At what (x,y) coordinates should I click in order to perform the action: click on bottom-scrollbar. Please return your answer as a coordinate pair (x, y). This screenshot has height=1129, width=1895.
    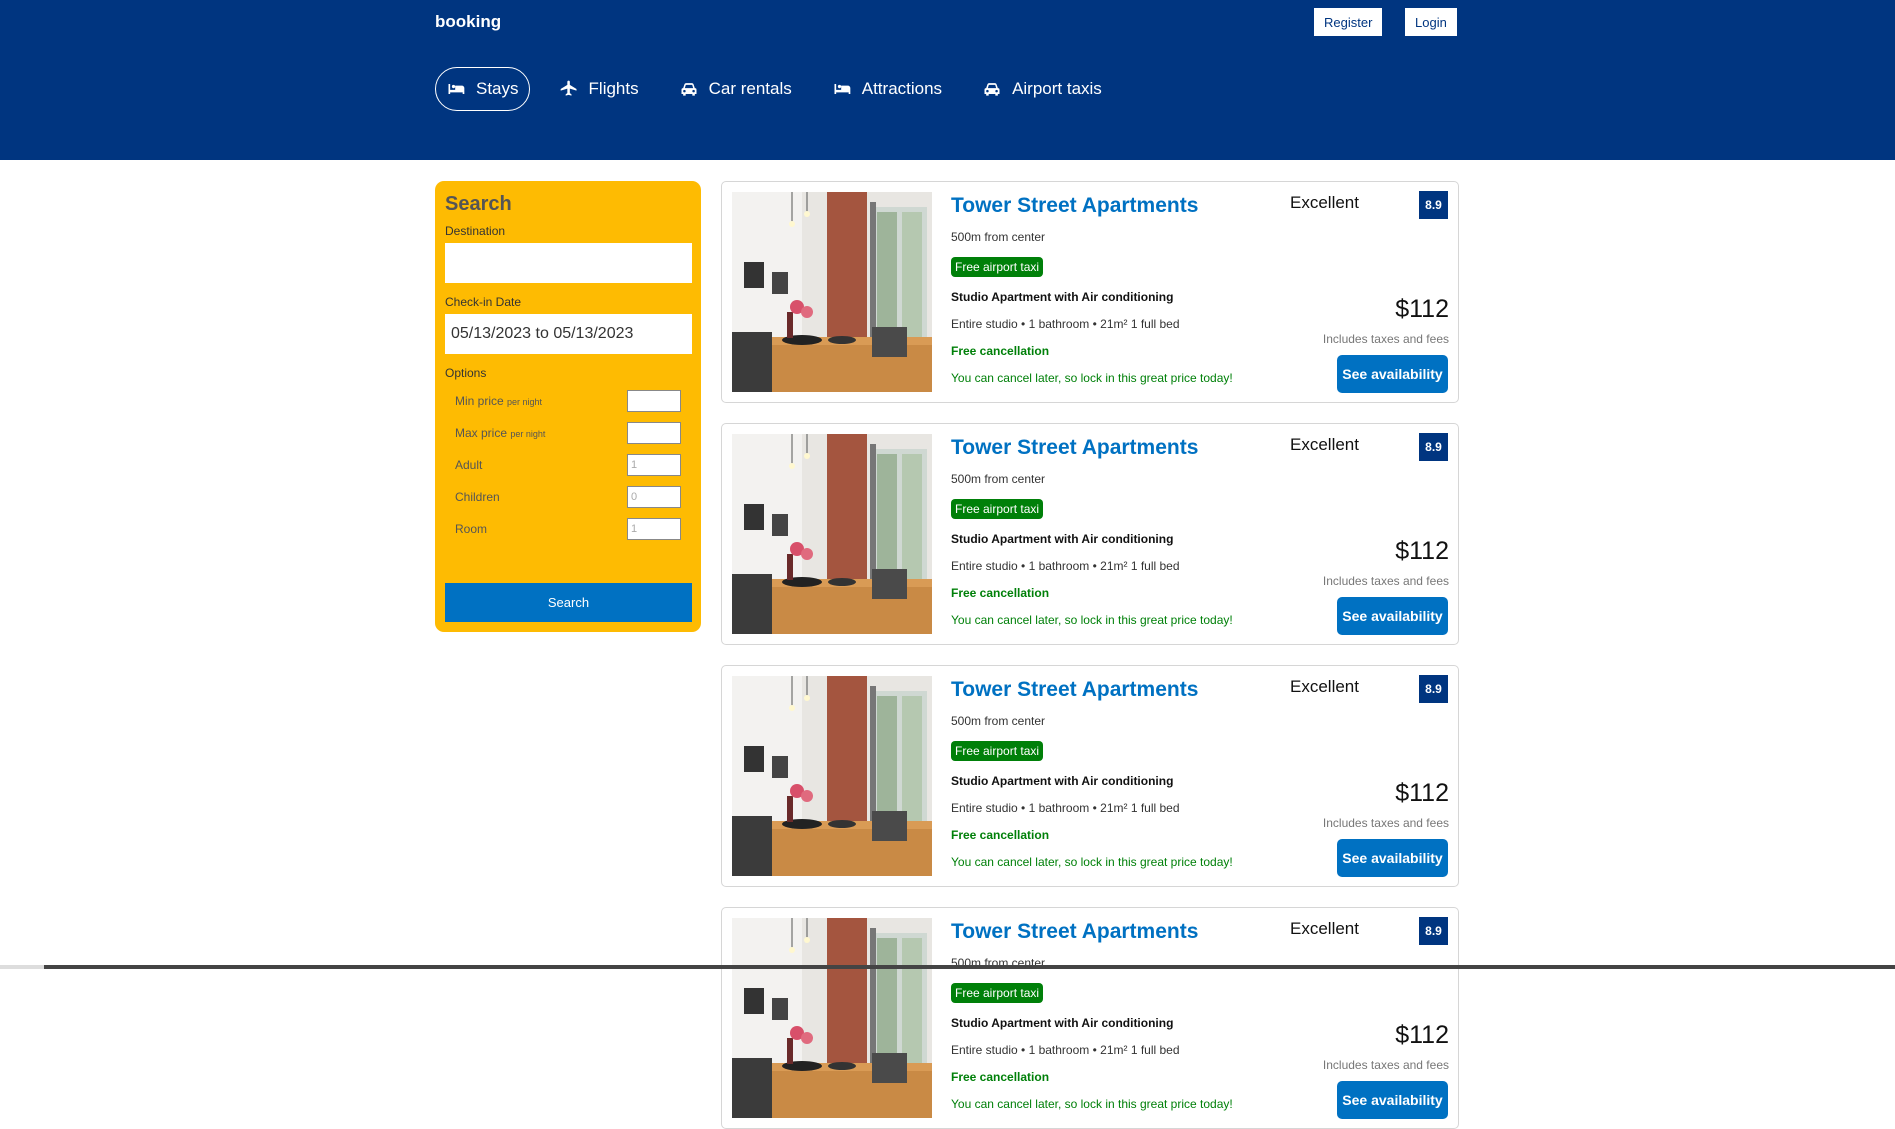
    Looking at the image, I should click on (947, 967).